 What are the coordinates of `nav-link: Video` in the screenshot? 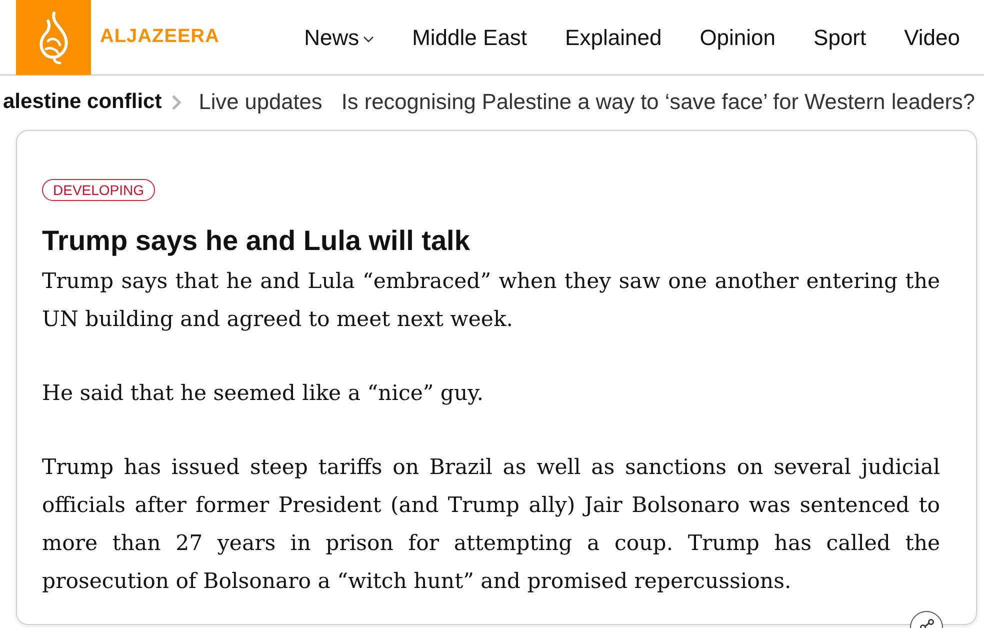 It's located at (932, 37).